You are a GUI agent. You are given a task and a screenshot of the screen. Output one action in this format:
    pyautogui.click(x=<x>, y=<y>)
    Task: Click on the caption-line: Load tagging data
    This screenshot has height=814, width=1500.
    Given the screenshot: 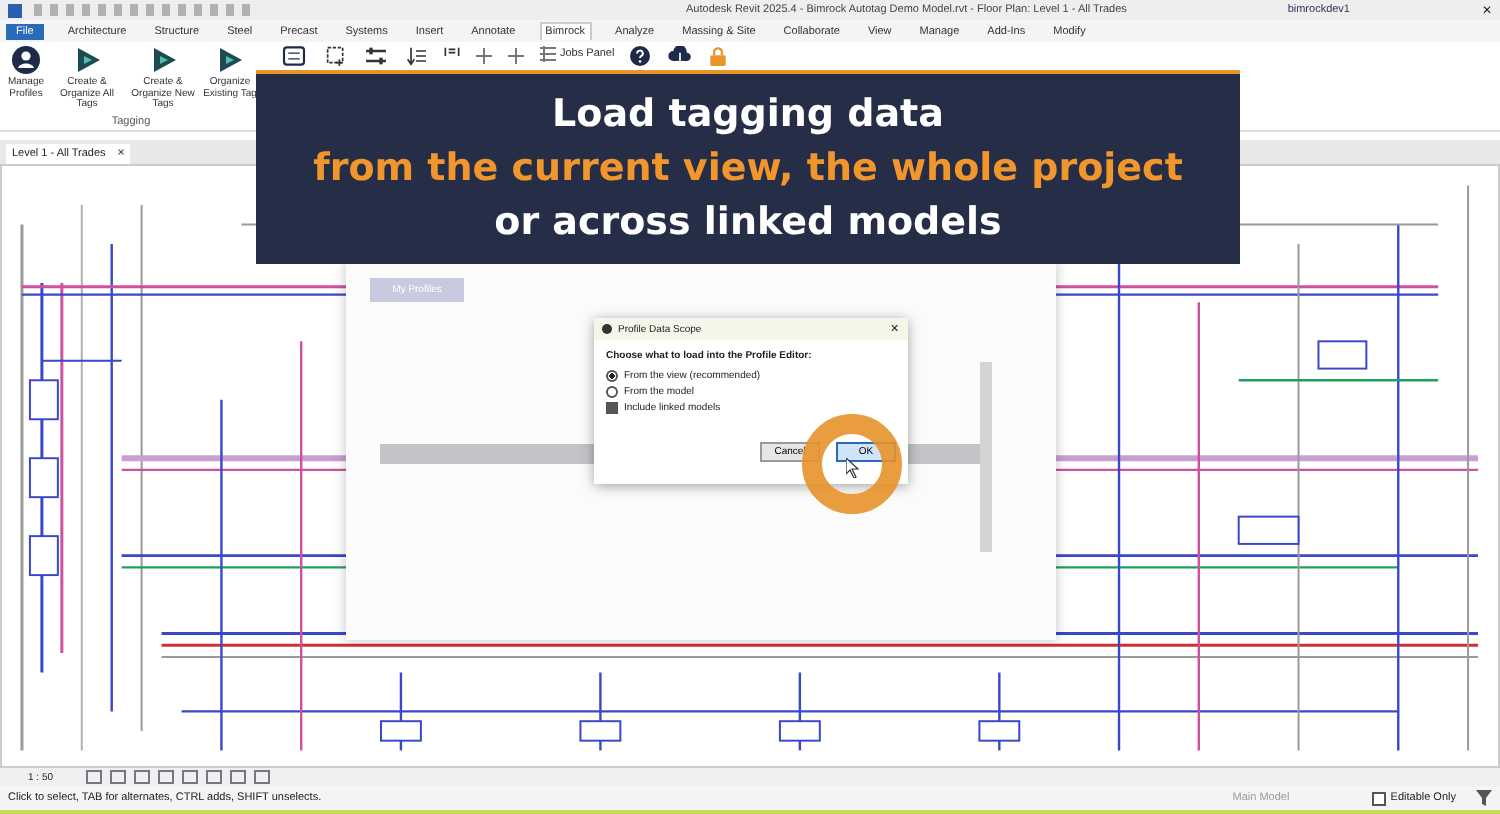 What is the action you would take?
    pyautogui.click(x=748, y=115)
    